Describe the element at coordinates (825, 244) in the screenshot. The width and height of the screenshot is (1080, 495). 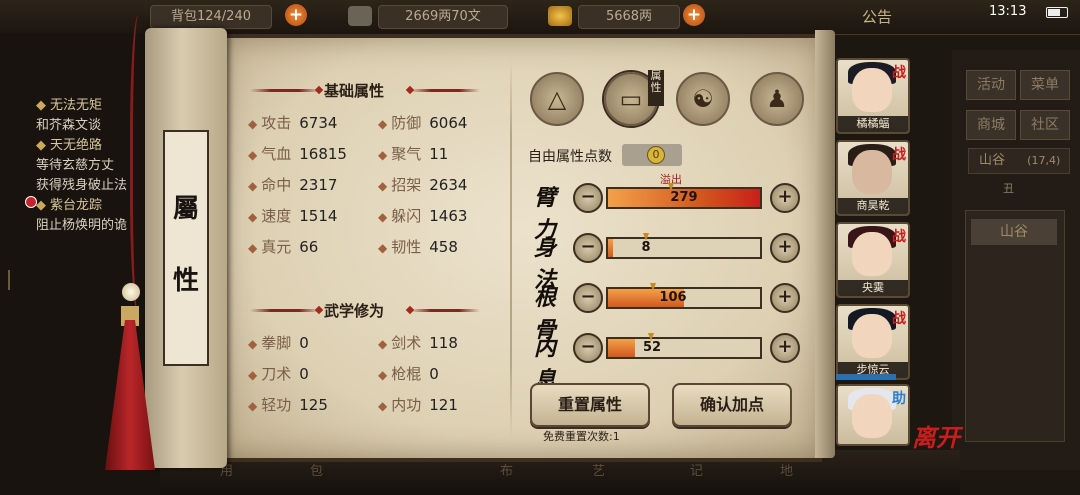
I see `scroll-edge` at that location.